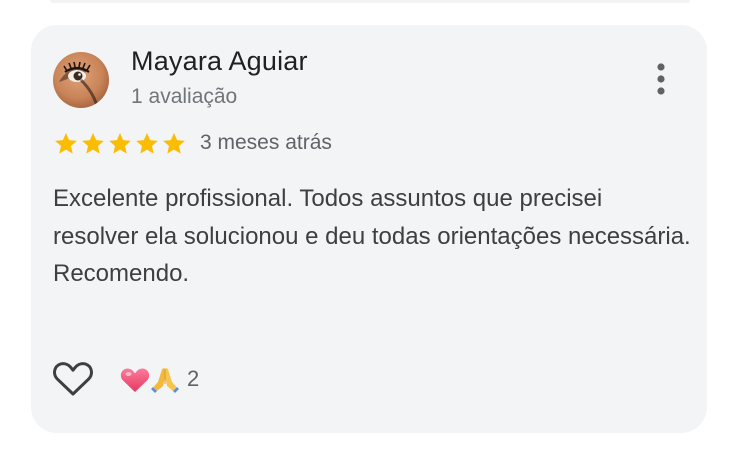 This screenshot has height=452, width=738. Describe the element at coordinates (370, 1) in the screenshot. I see `top-divider` at that location.